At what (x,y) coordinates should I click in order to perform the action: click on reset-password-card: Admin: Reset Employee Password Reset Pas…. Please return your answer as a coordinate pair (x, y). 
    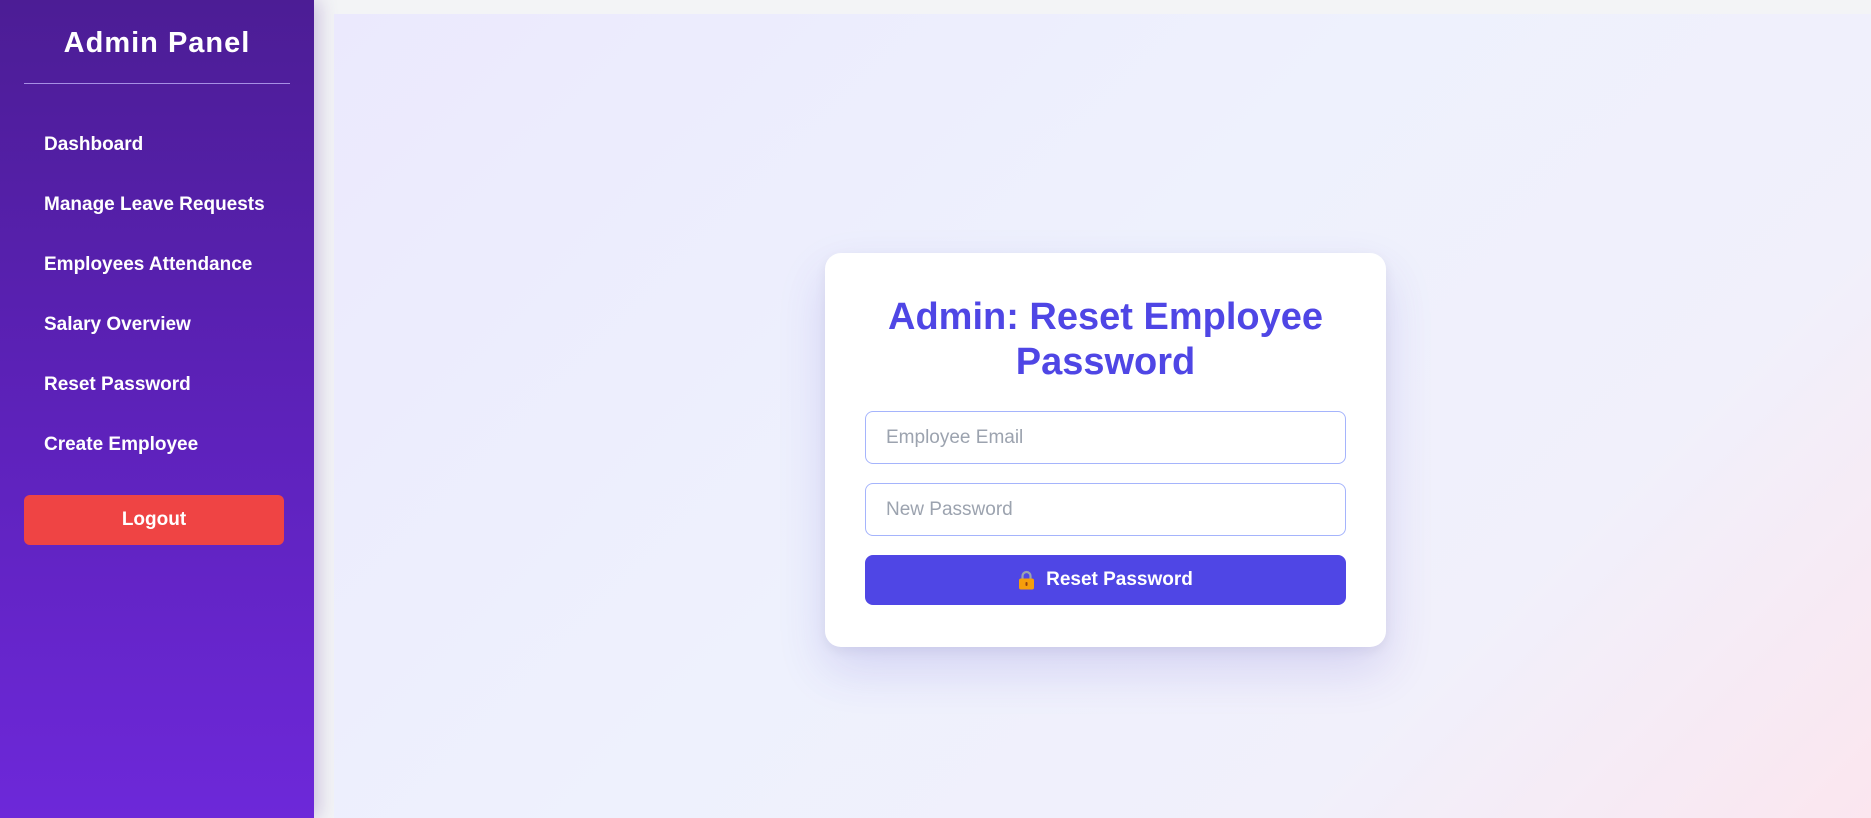
    Looking at the image, I should click on (1105, 450).